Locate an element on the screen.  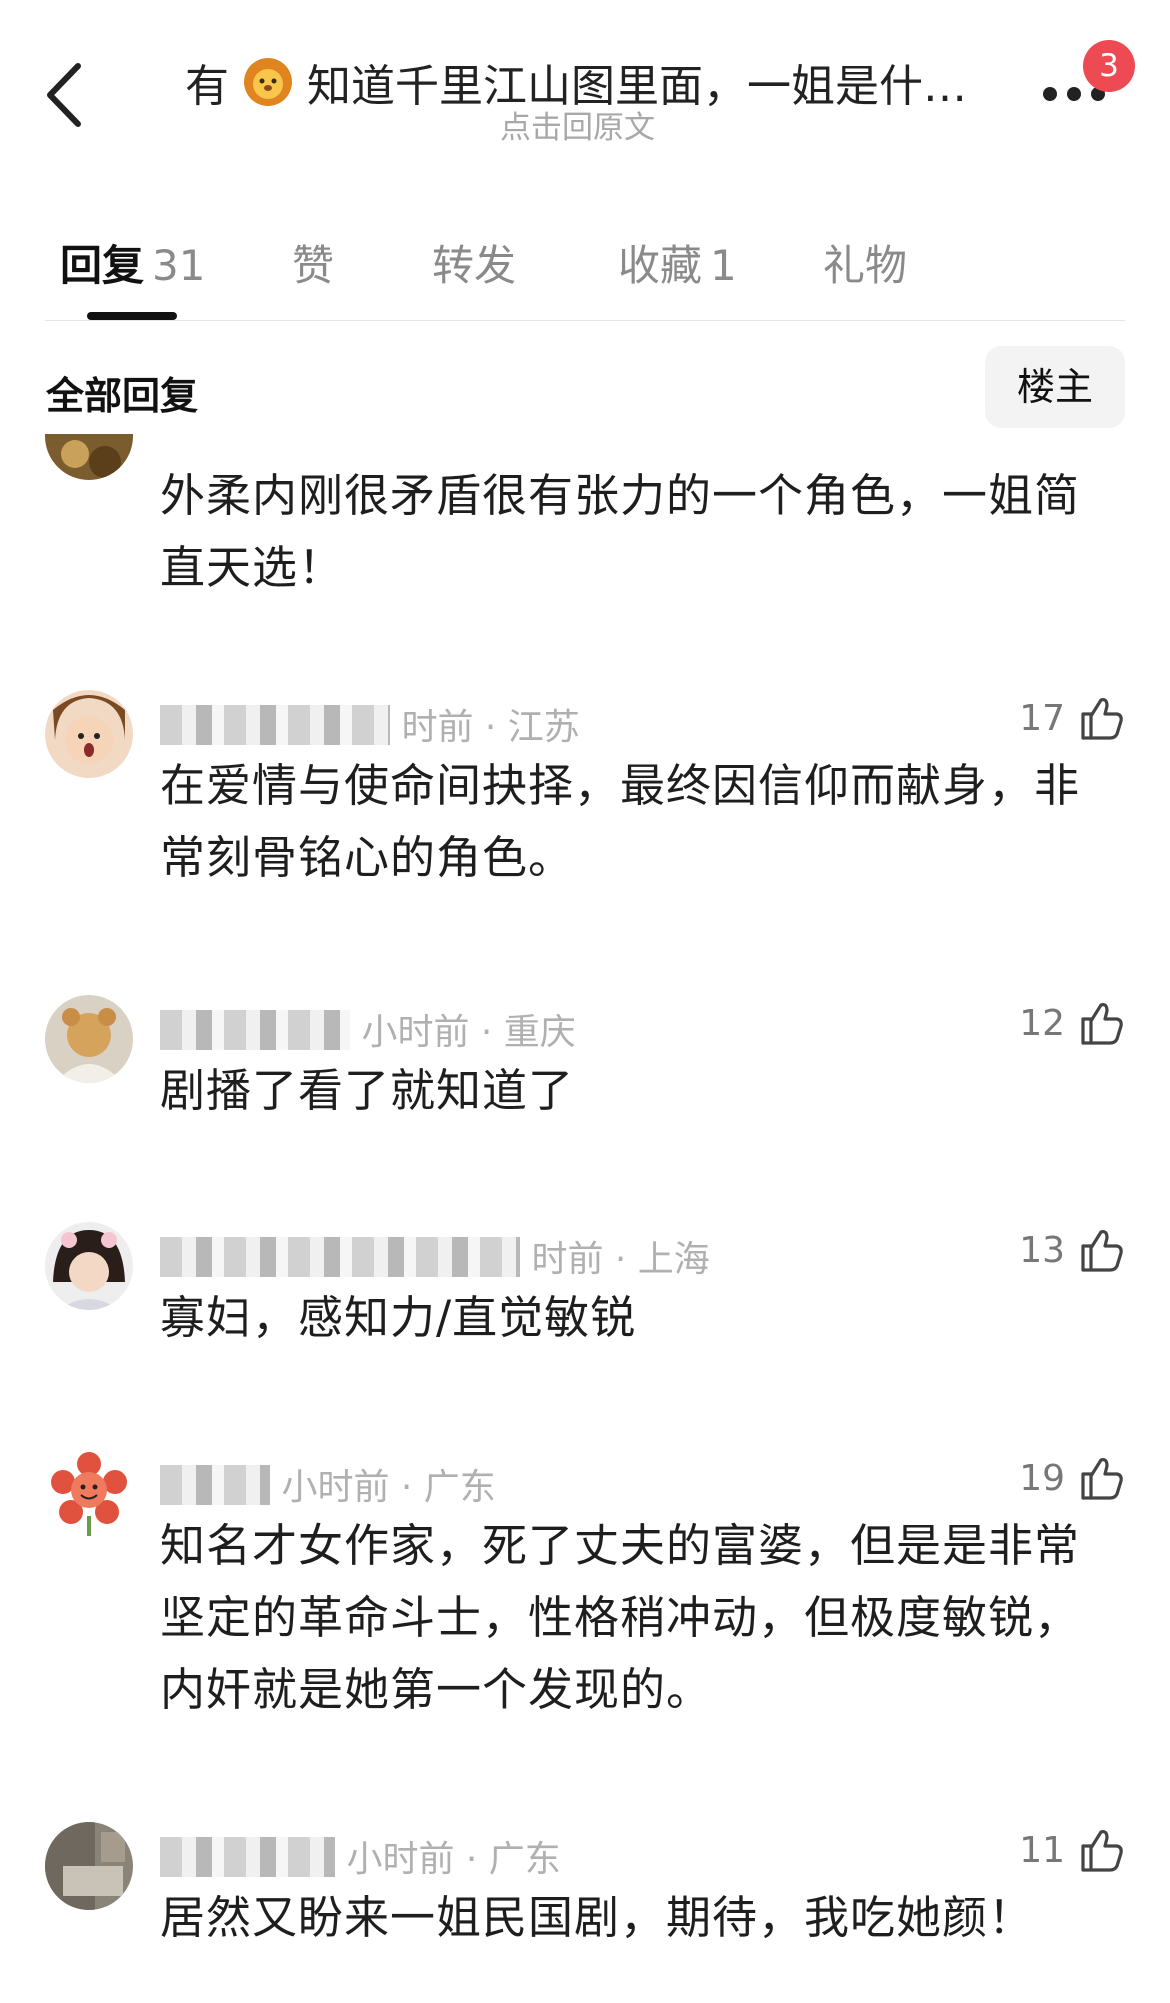
like-count: 11 is located at coordinates (1042, 1850).